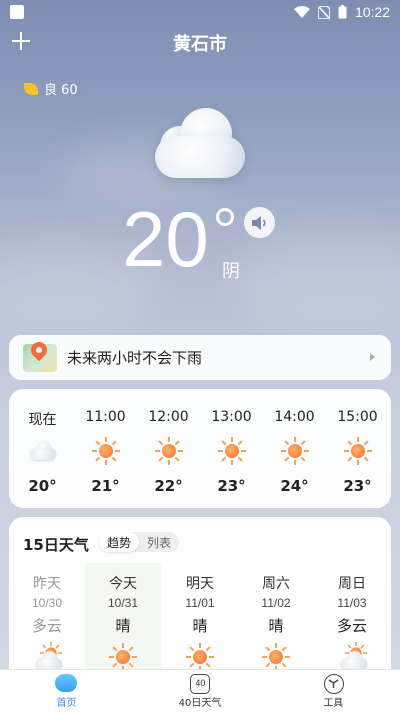 Image resolution: width=400 pixels, height=712 pixels. Describe the element at coordinates (200, 620) in the screenshot. I see `day-item: 明天 11/01 晴` at that location.